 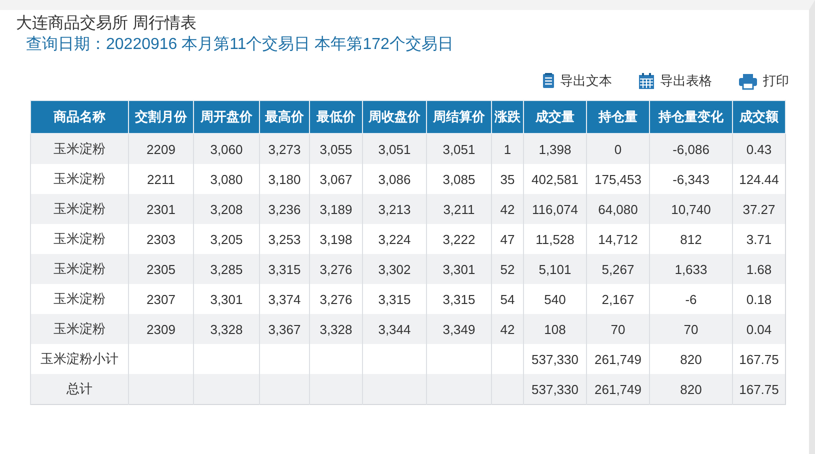 I want to click on table-cell: 3,349, so click(x=459, y=329).